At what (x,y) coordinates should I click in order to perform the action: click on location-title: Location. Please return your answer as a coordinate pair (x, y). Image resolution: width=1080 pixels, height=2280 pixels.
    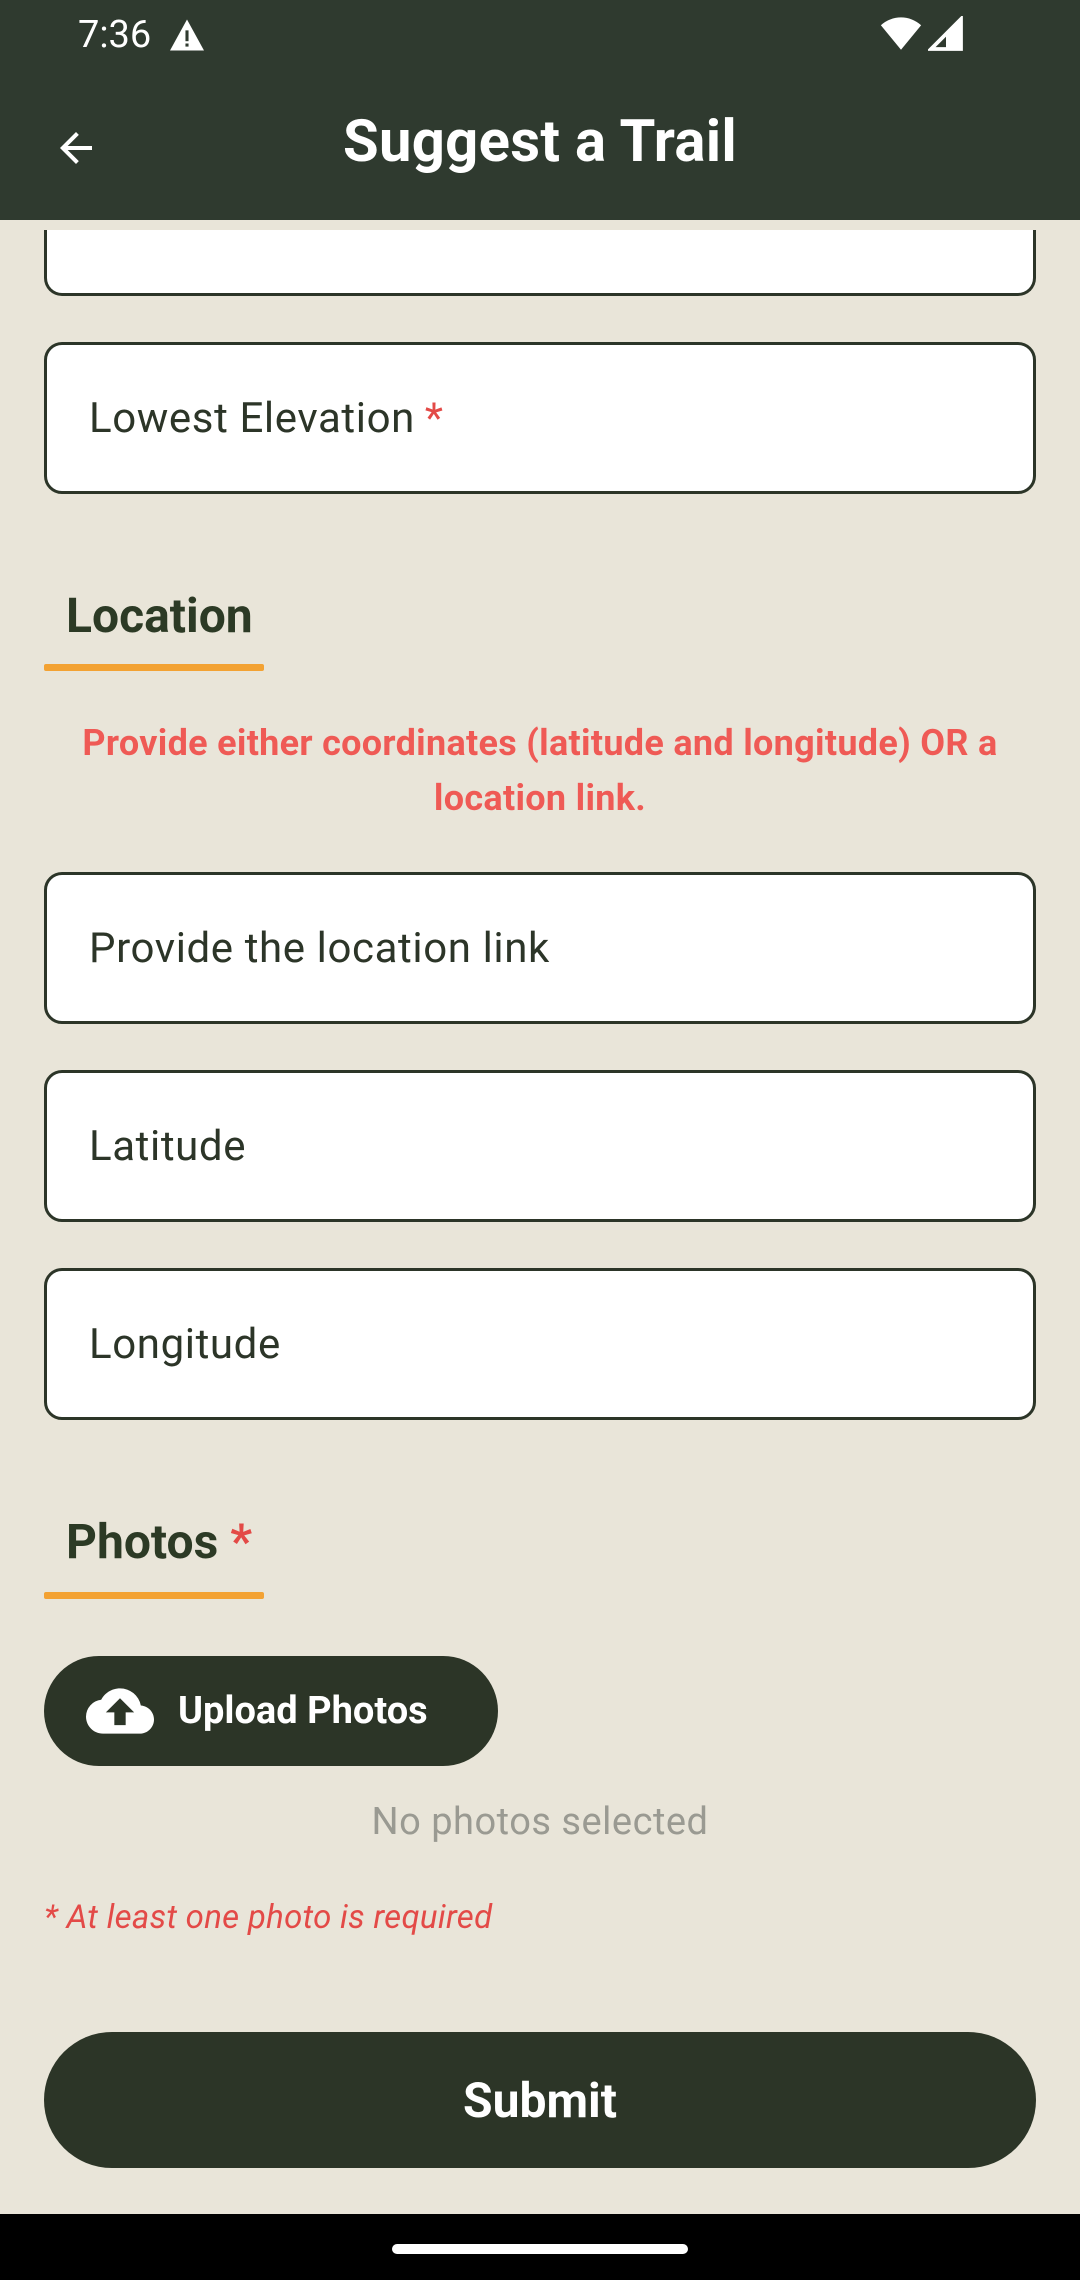
    Looking at the image, I should click on (159, 615).